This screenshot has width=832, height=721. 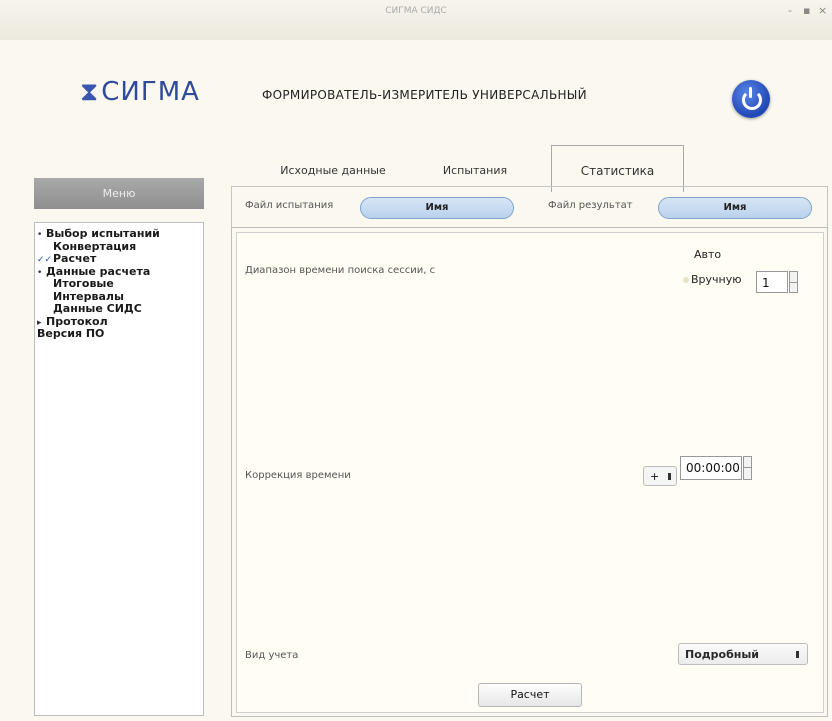 What do you see at coordinates (793, 282) in the screenshot?
I see `session-range-stepper` at bounding box center [793, 282].